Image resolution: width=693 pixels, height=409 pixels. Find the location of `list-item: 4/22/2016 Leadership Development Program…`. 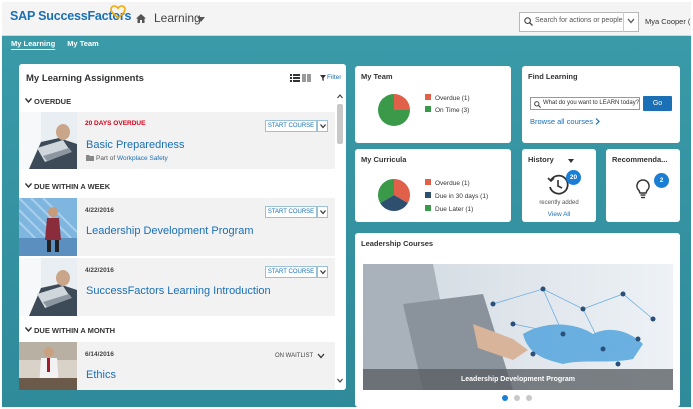

list-item: 4/22/2016 Leadership Development Program… is located at coordinates (177, 227).